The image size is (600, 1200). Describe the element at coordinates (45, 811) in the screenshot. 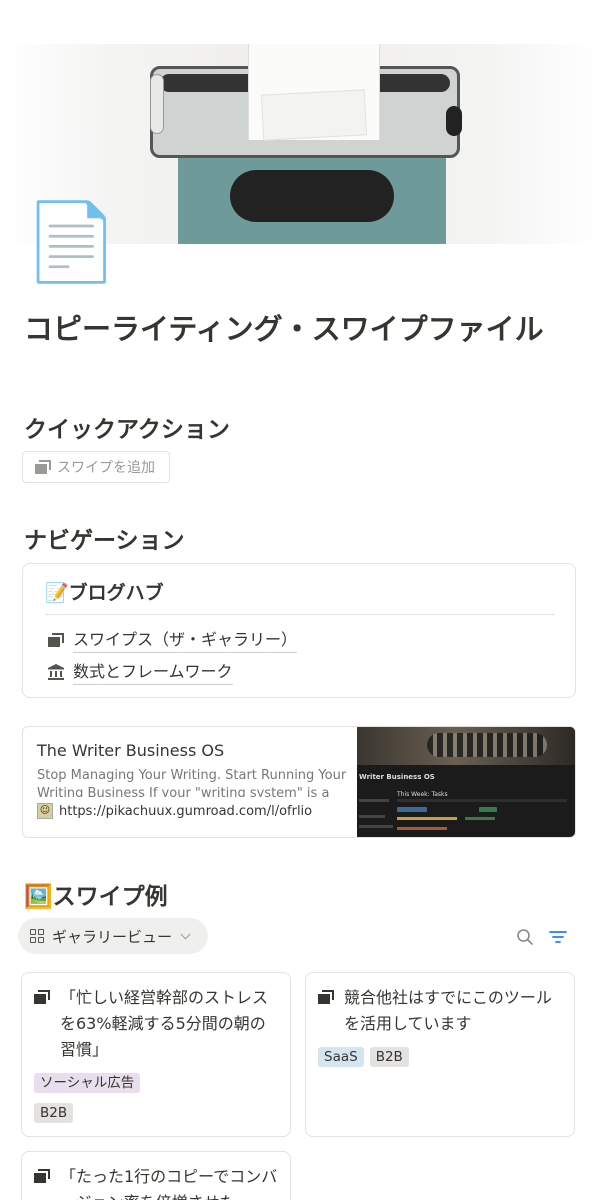

I see `gumroad-favicon-icon: ☺` at that location.